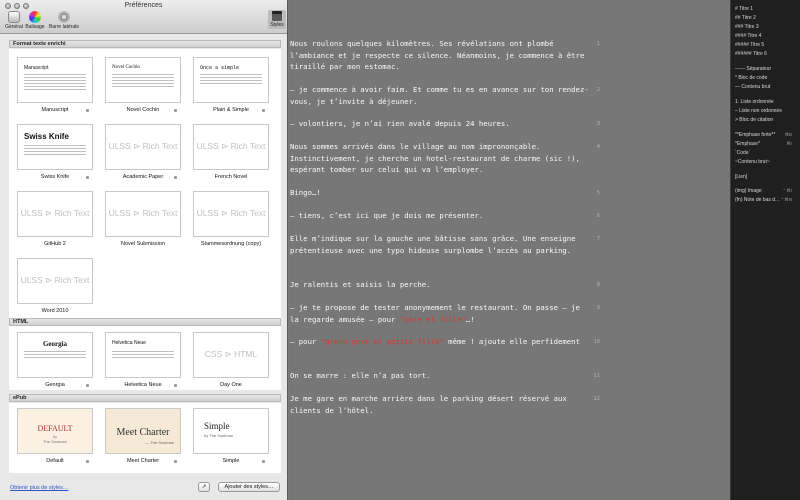 The image size is (800, 500). What do you see at coordinates (143, 219) in the screenshot?
I see `style-tile-novel-submission: ULSS ⊳ Rich Text Novel Submission` at bounding box center [143, 219].